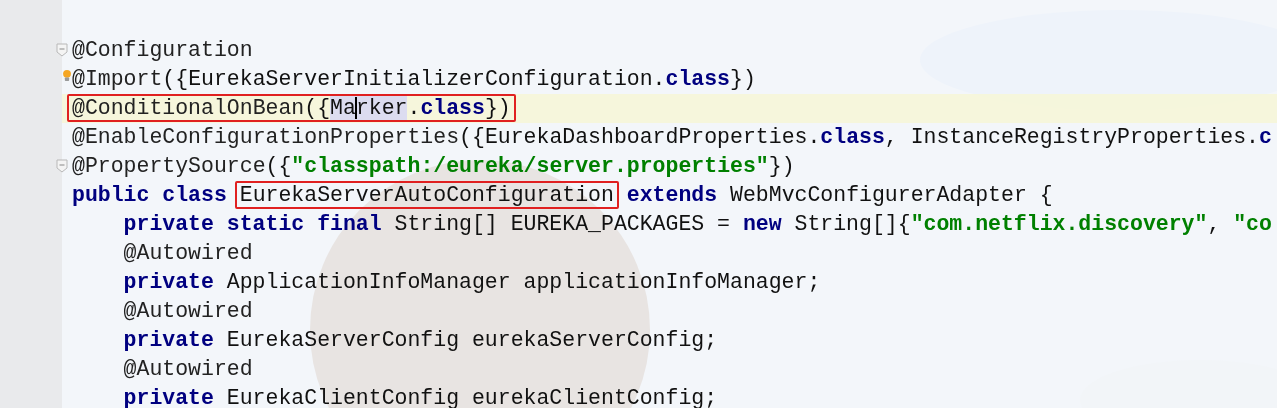  What do you see at coordinates (1252, 224) in the screenshot?
I see `code-token: "co` at bounding box center [1252, 224].